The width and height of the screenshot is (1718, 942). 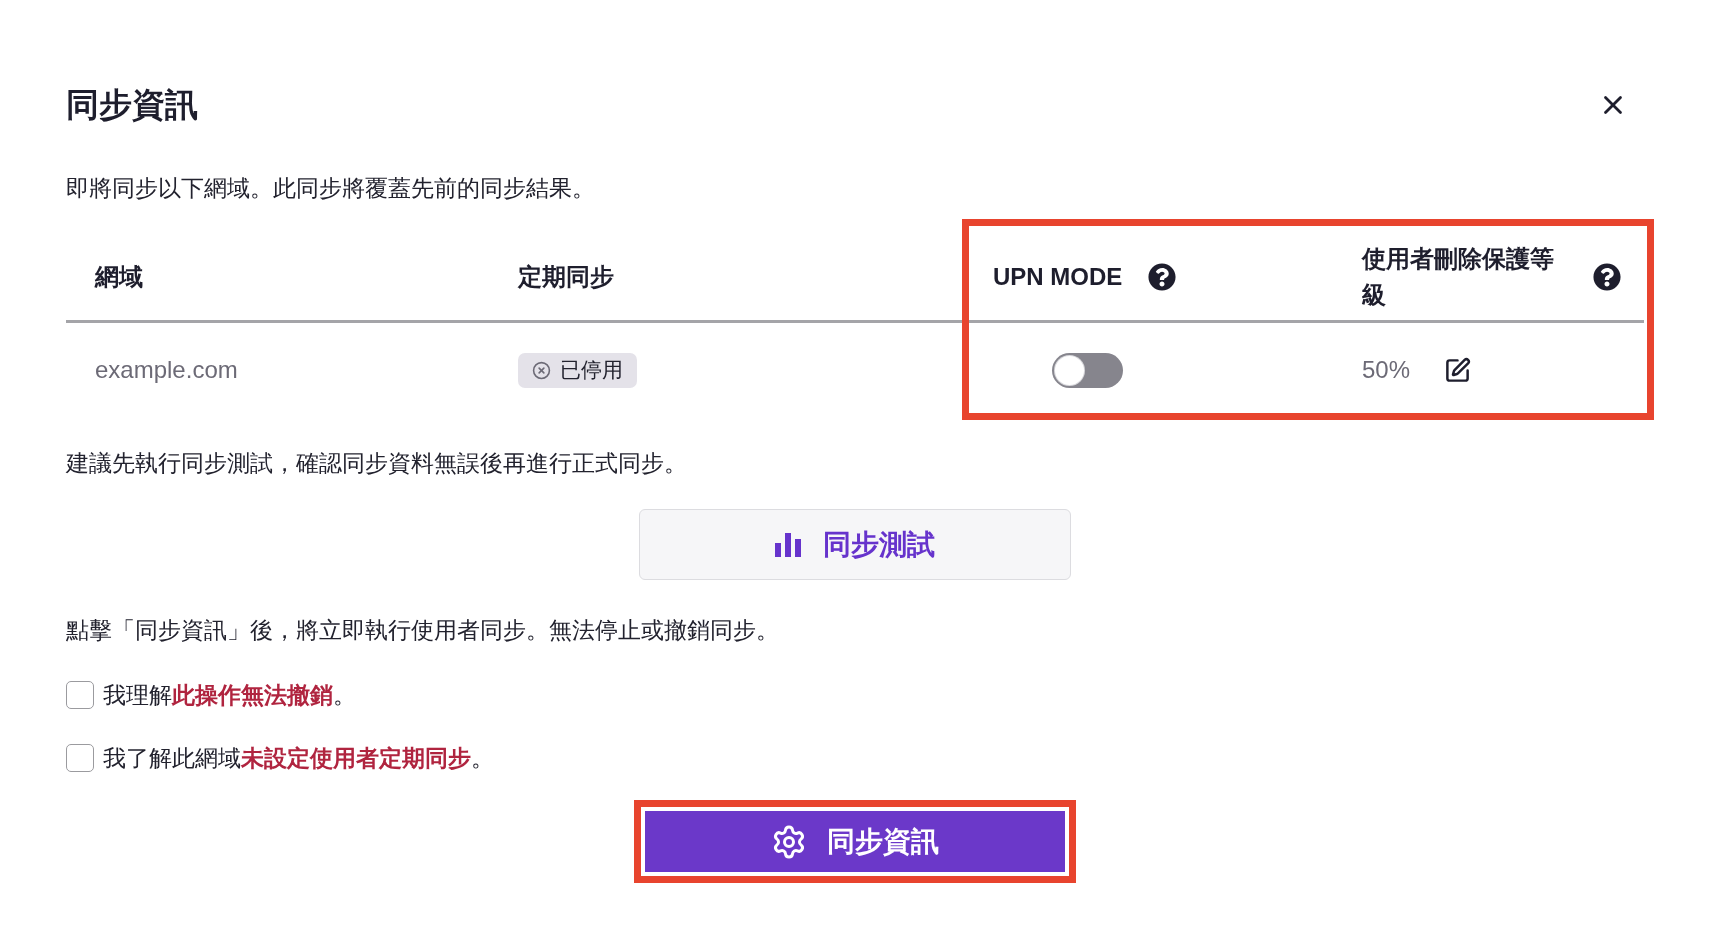 I want to click on warning-text: 點擊「同步資訊」後，將立即執行使用者同步。無法停止或撤銷同步。, so click(x=423, y=630).